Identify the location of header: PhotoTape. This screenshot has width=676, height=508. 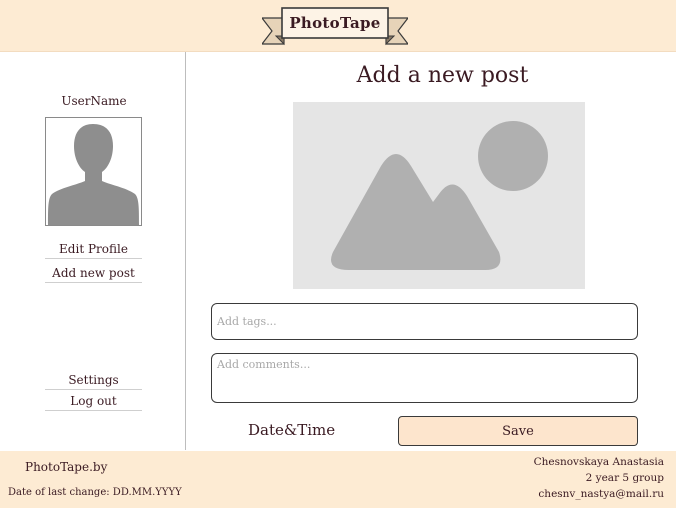
(338, 26).